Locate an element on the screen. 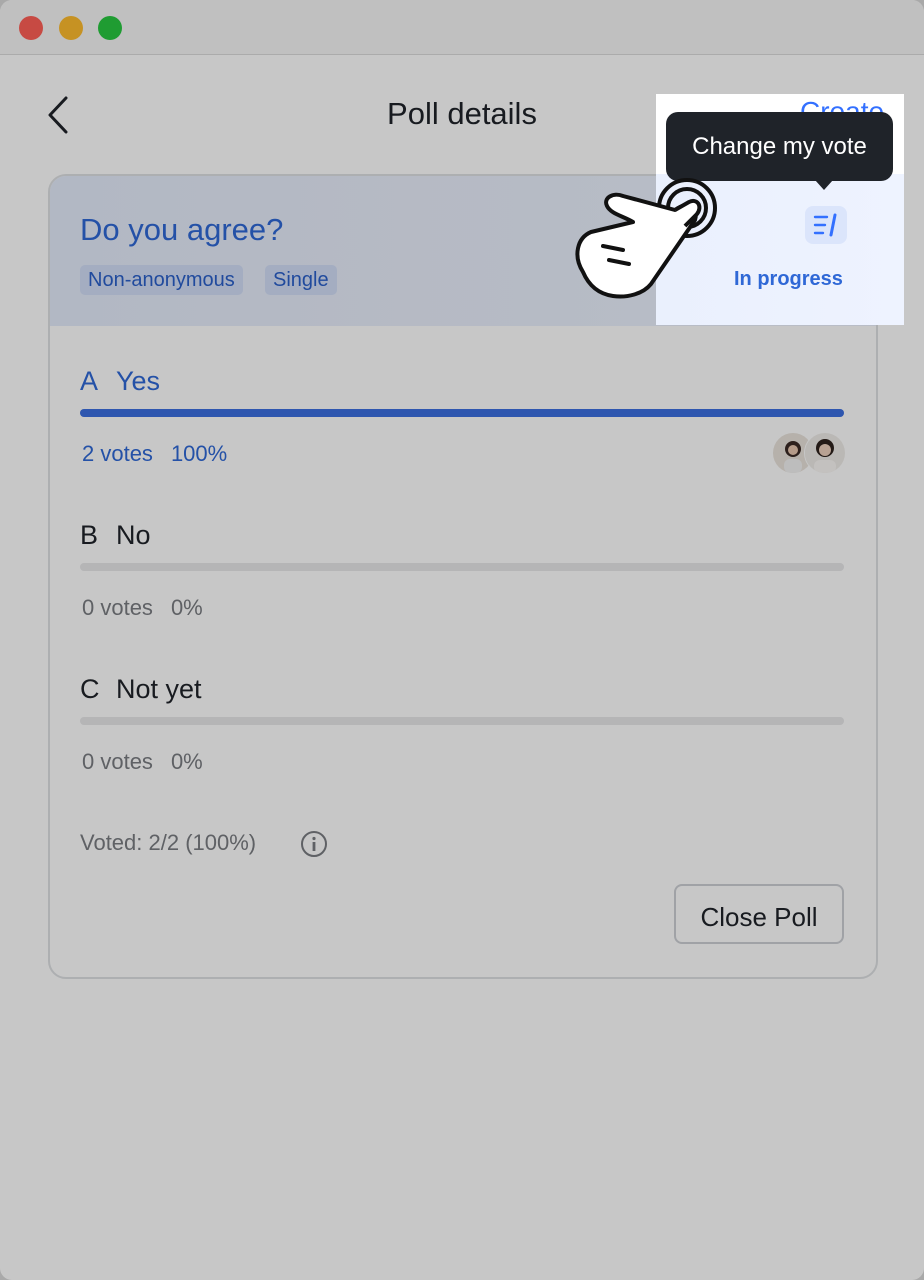 Image resolution: width=924 pixels, height=1280 pixels. close-poll-button: Close Poll is located at coordinates (759, 914).